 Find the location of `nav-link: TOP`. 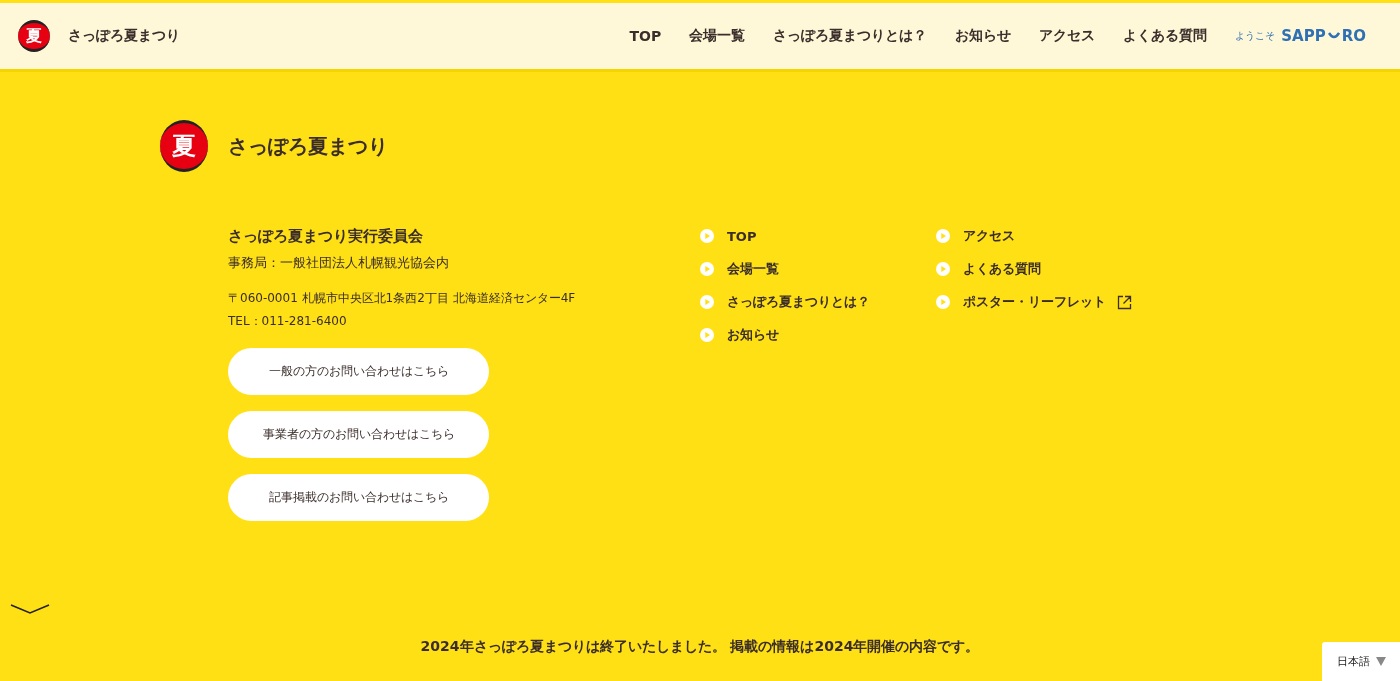

nav-link: TOP is located at coordinates (645, 36).